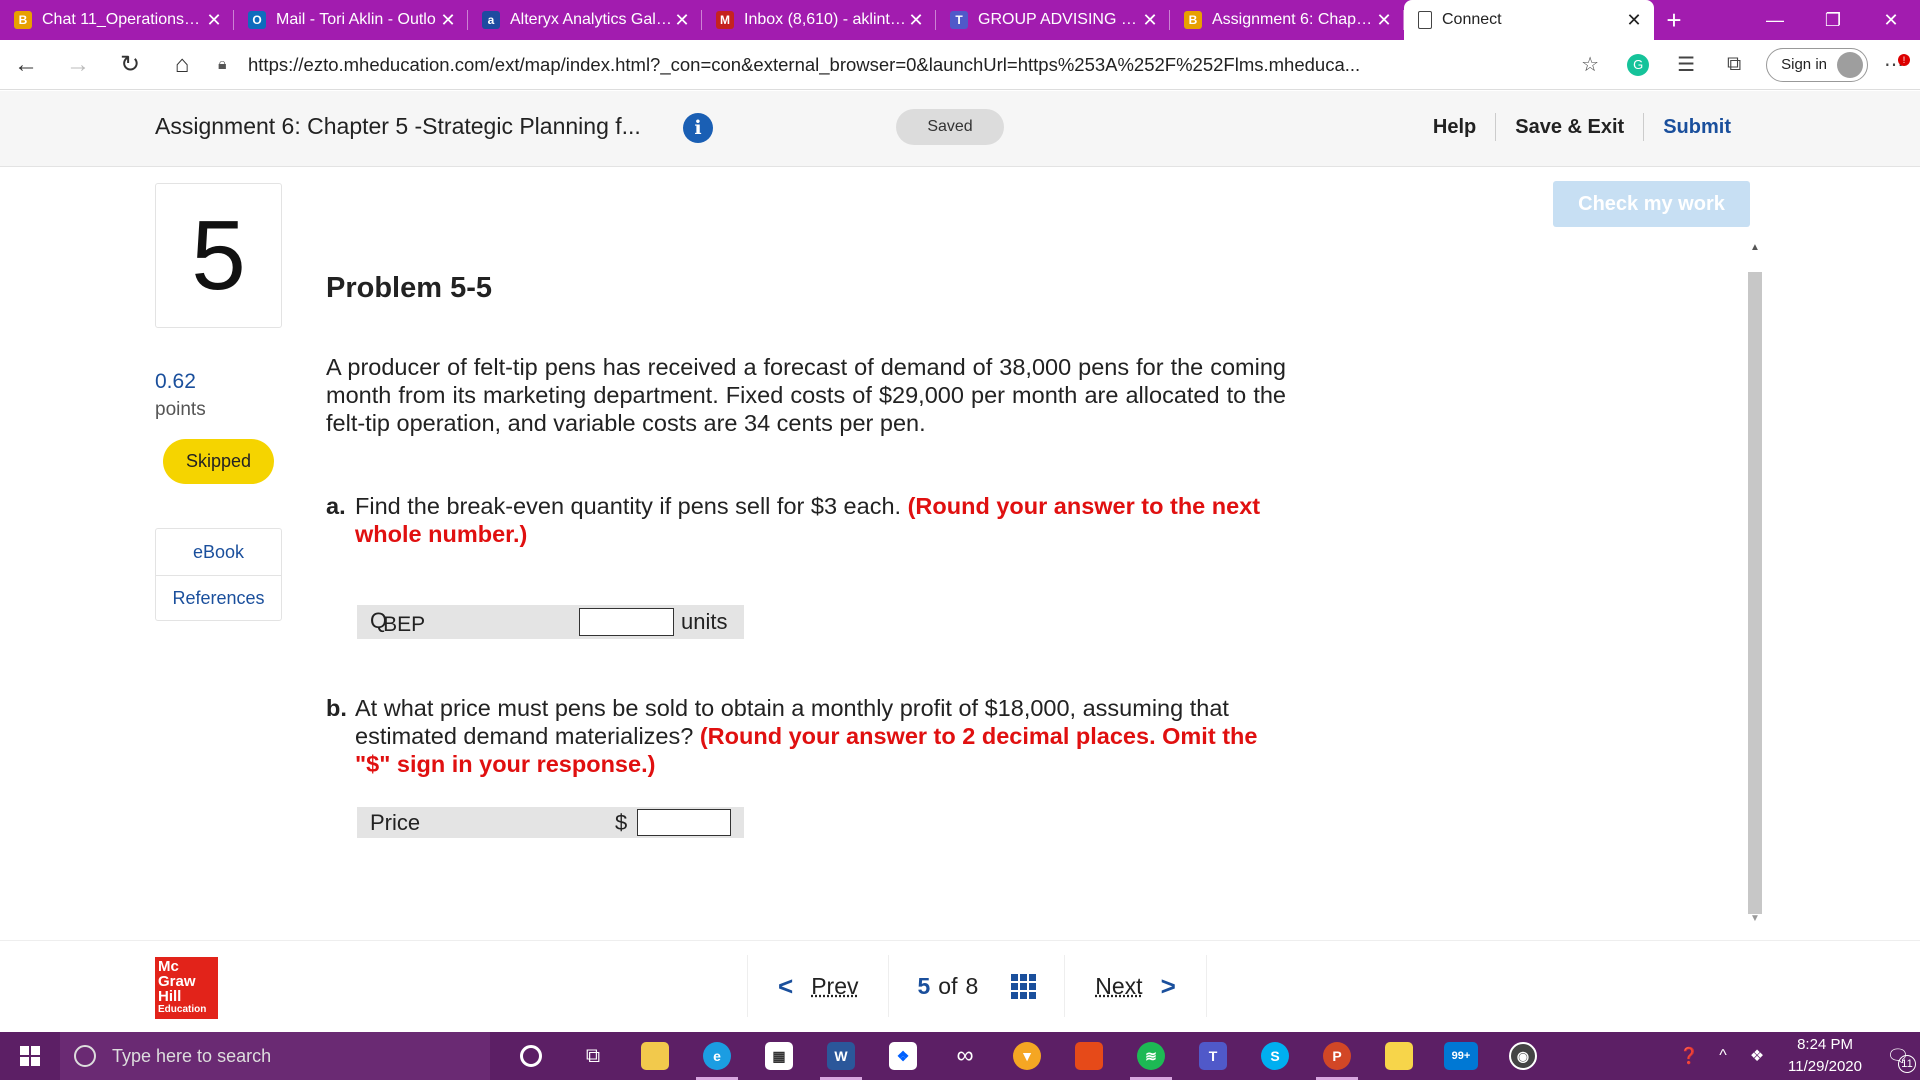 The height and width of the screenshot is (1080, 1920). What do you see at coordinates (531, 1056) in the screenshot?
I see `cortana-icon` at bounding box center [531, 1056].